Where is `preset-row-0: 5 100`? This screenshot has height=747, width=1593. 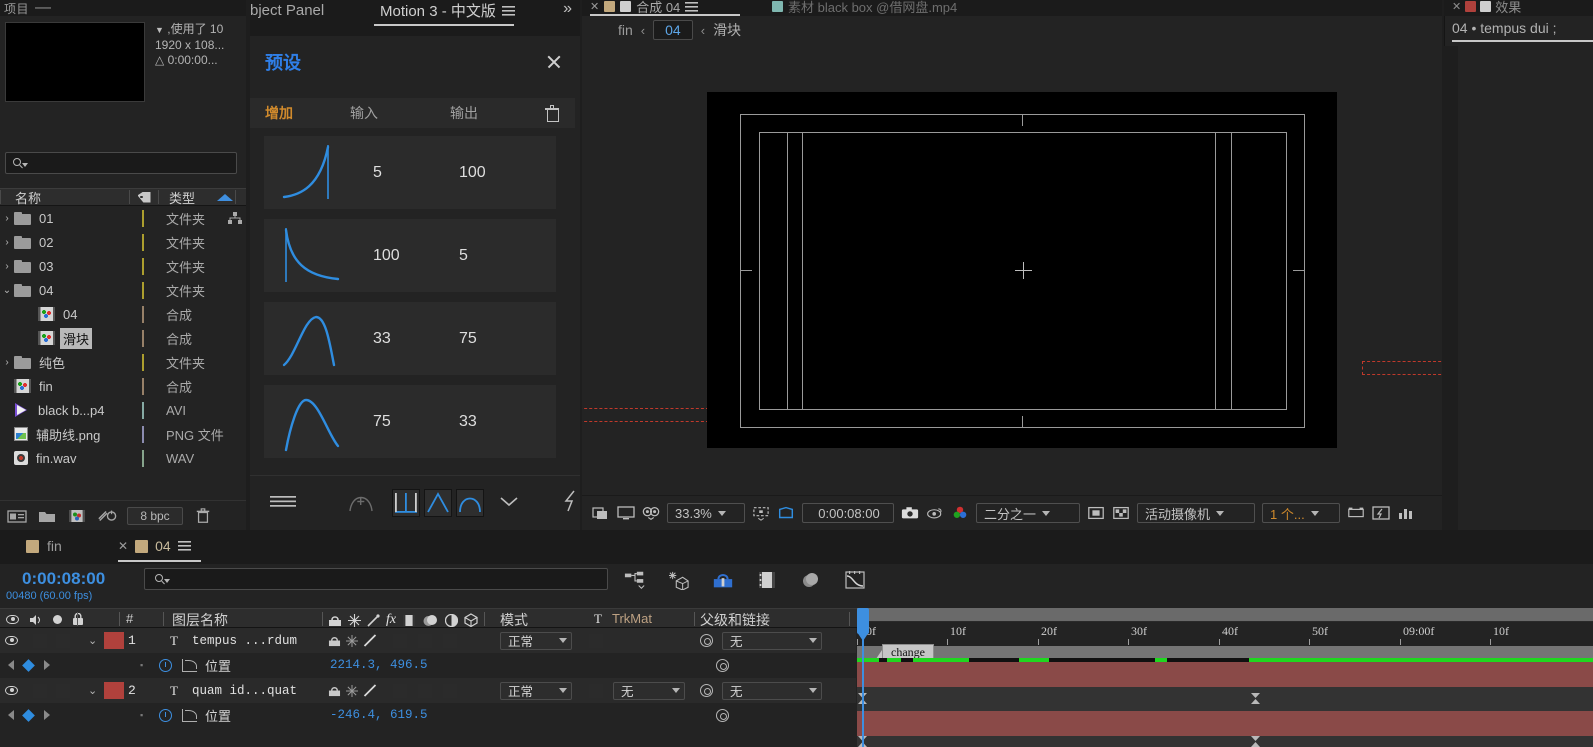
preset-row-0: 5 100 is located at coordinates (410, 172).